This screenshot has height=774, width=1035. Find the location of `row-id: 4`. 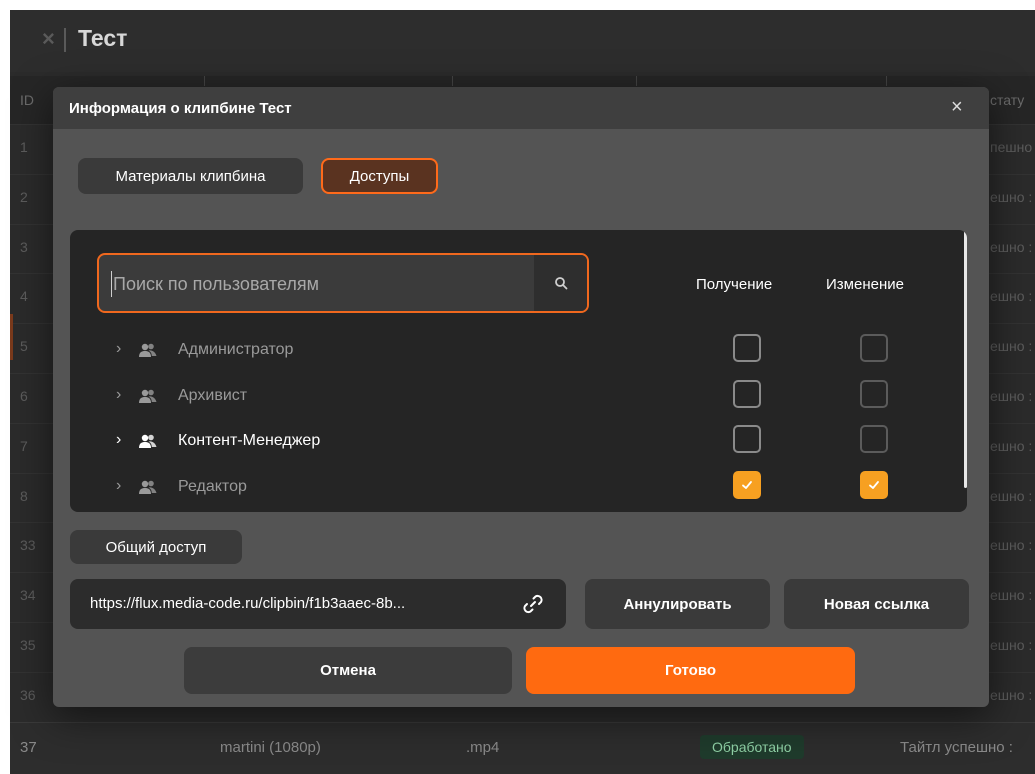

row-id: 4 is located at coordinates (24, 296).